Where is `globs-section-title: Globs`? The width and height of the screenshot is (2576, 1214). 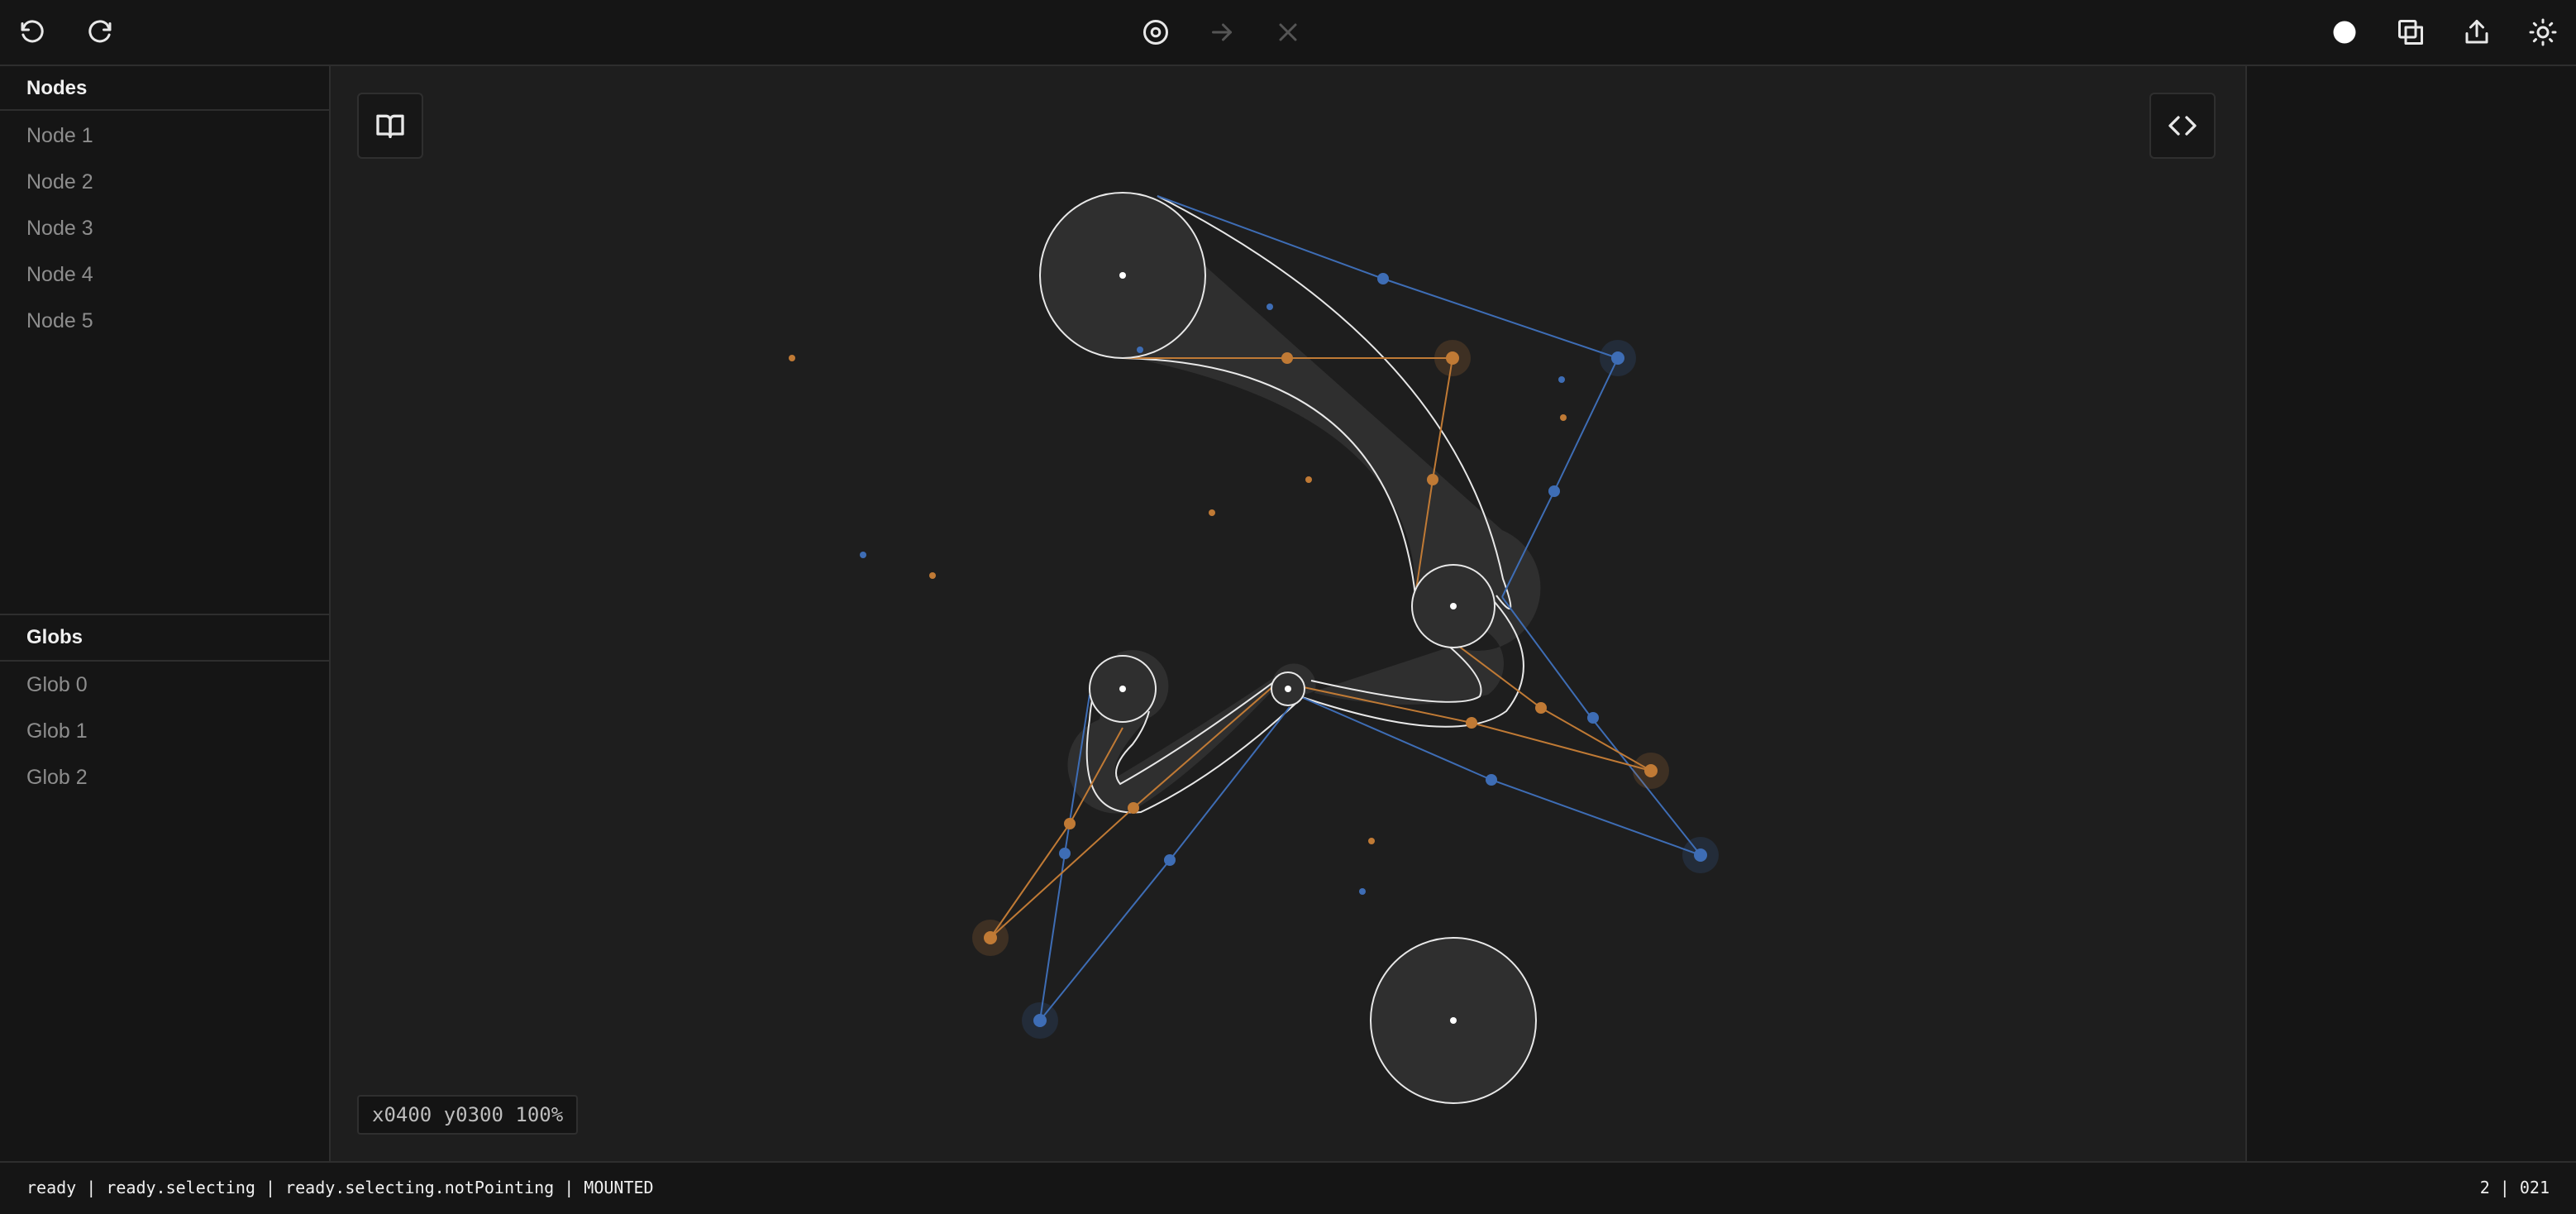
globs-section-title: Globs is located at coordinates (164, 638).